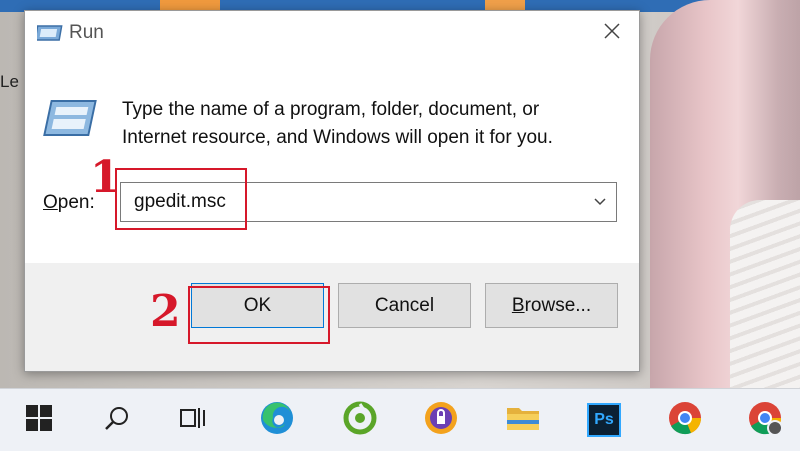 This screenshot has width=800, height=451. I want to click on edge-taskbar-button, so click(277, 420).